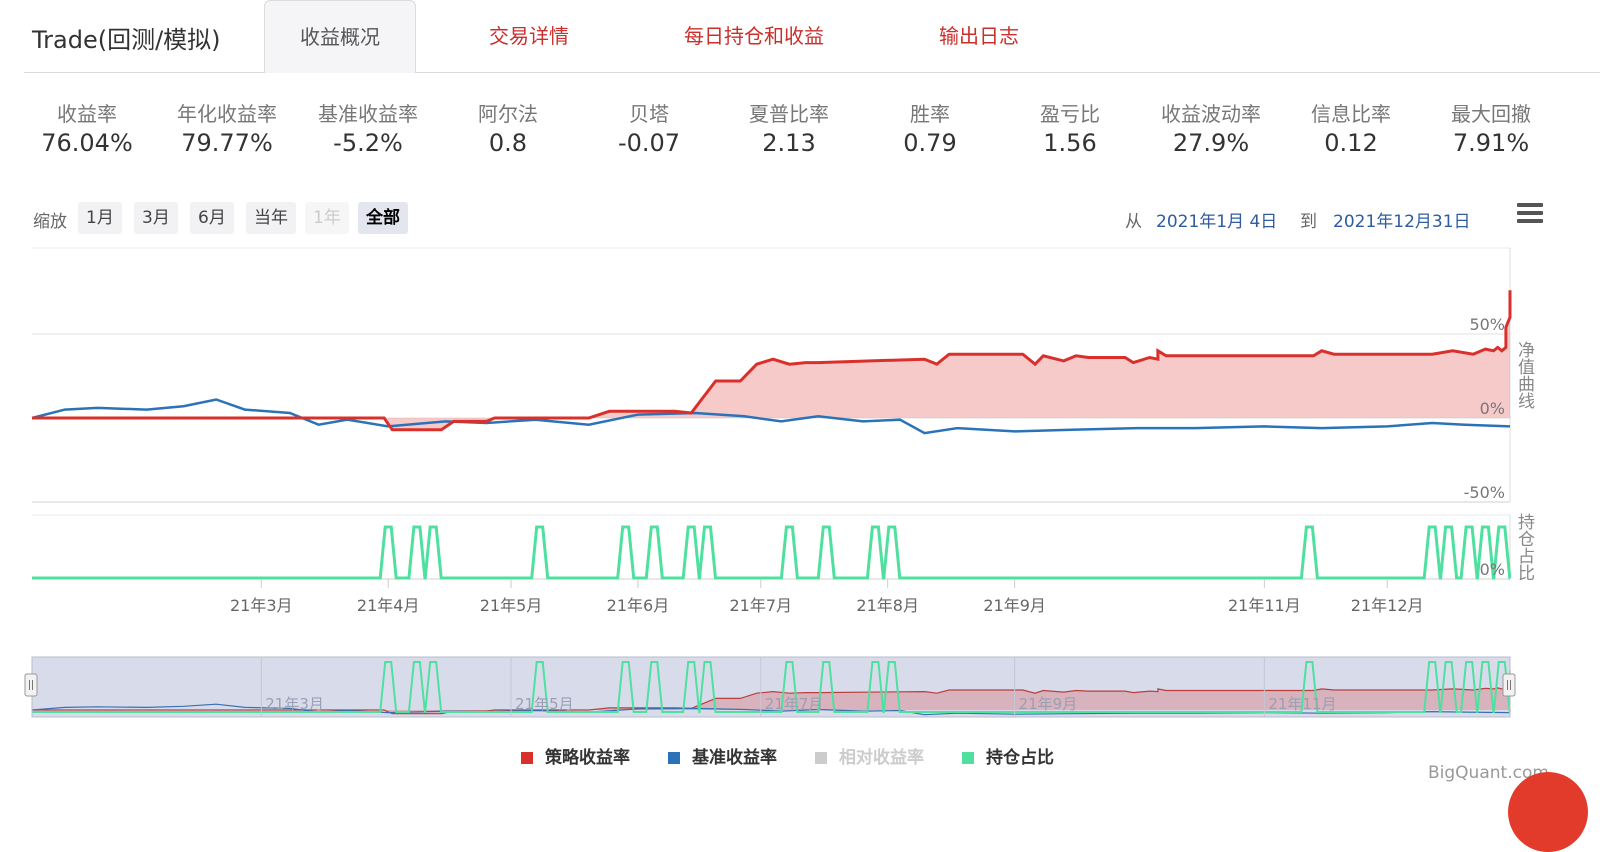 The image size is (1612, 852). Describe the element at coordinates (1484, 492) in the screenshot. I see `y-tick-label: -50%` at that location.